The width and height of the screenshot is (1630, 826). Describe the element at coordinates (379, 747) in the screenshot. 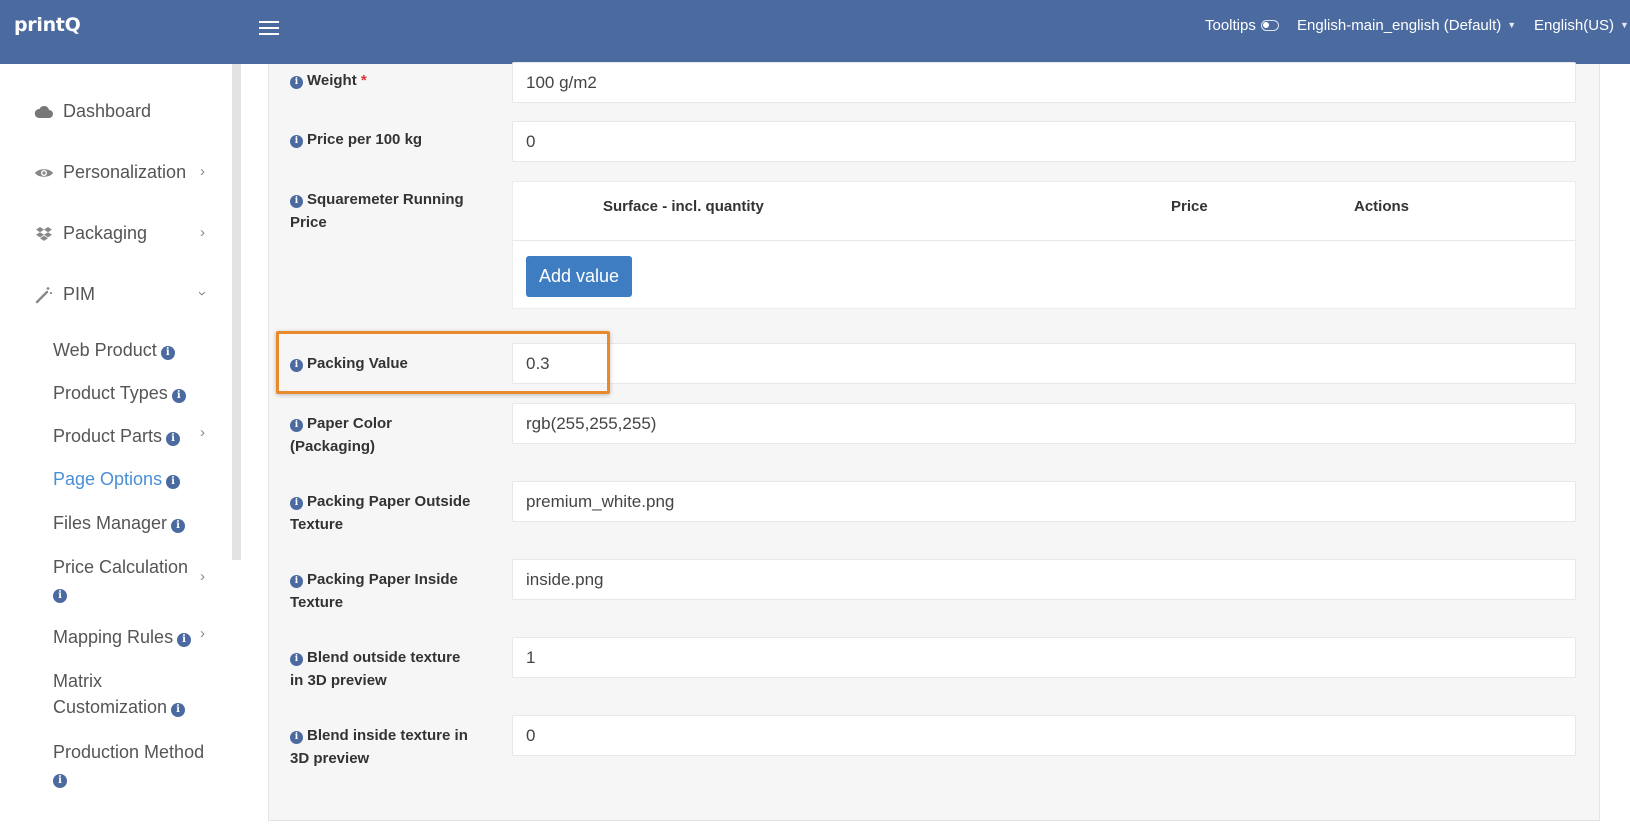

I see `field-label-text: Blend inside texture in 3D preview` at that location.